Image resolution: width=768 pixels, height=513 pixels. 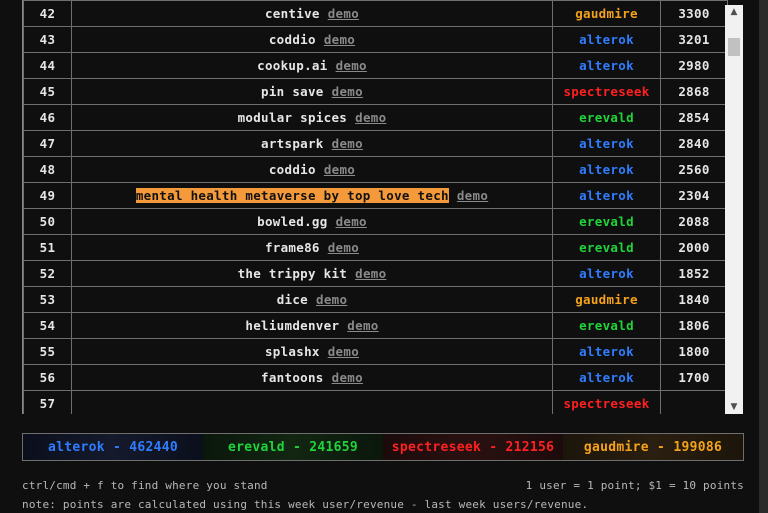 I want to click on table-row: 47 artspark demo alterok 2840, so click(x=375, y=143).